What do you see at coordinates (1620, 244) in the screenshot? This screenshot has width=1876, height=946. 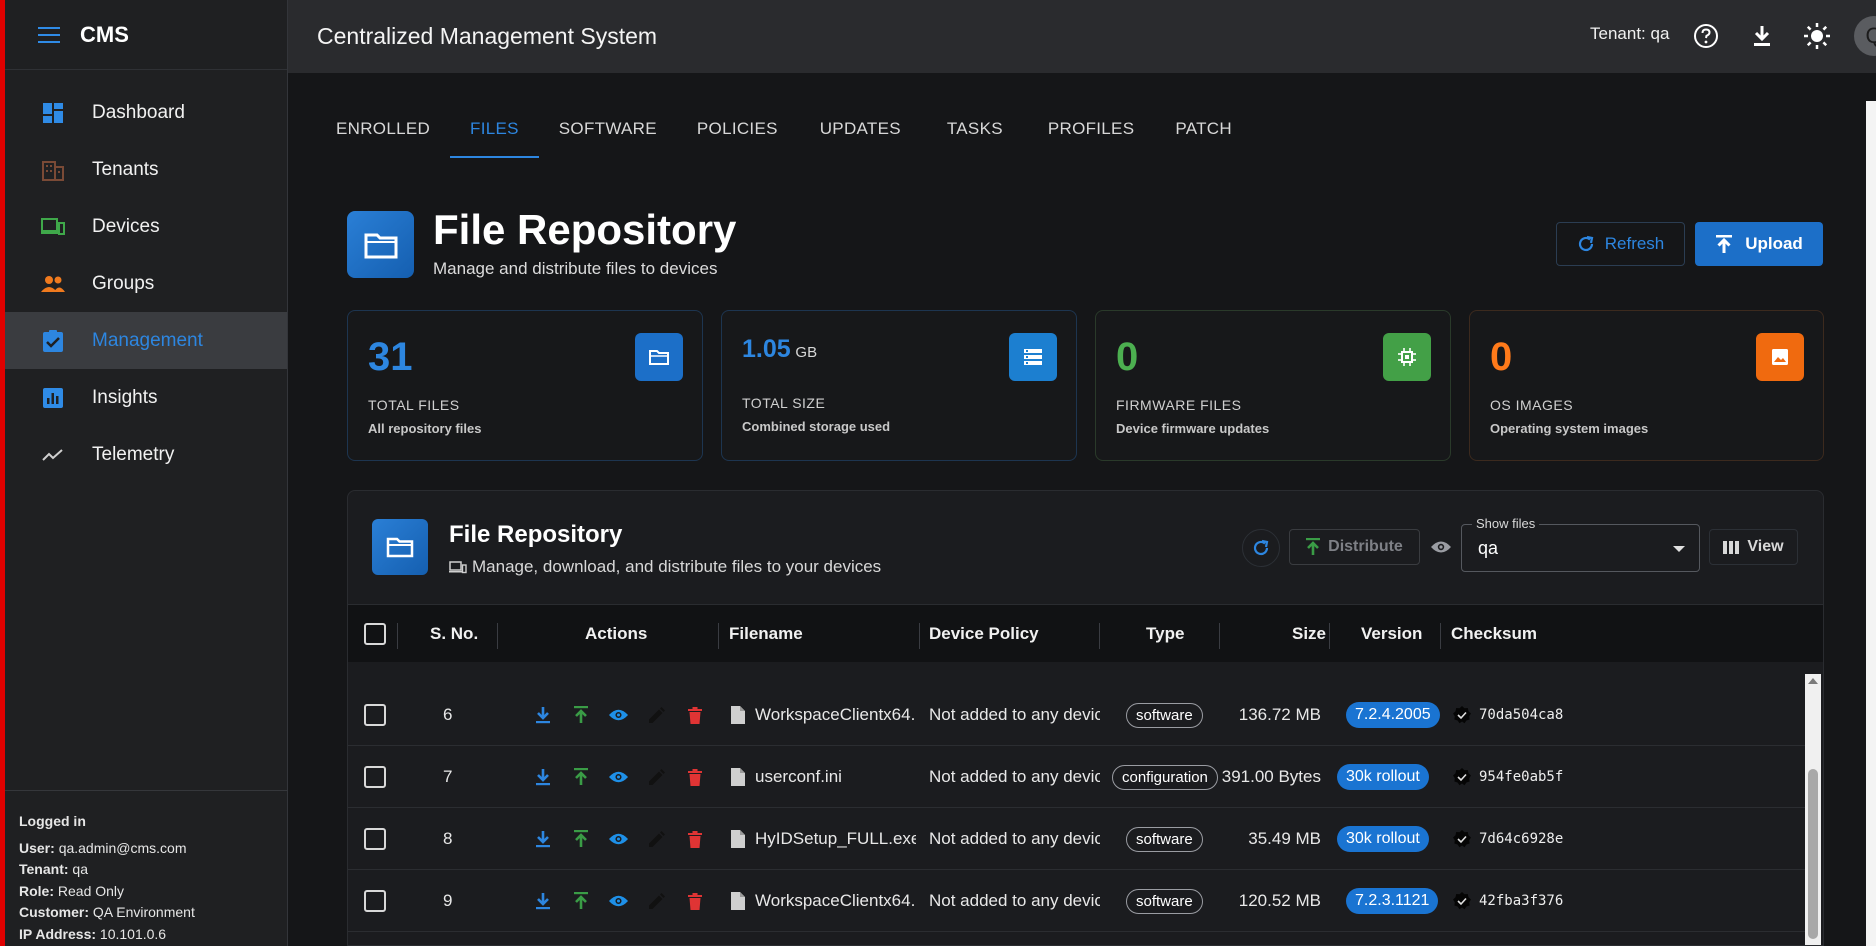 I see `refresh-button: Refresh` at bounding box center [1620, 244].